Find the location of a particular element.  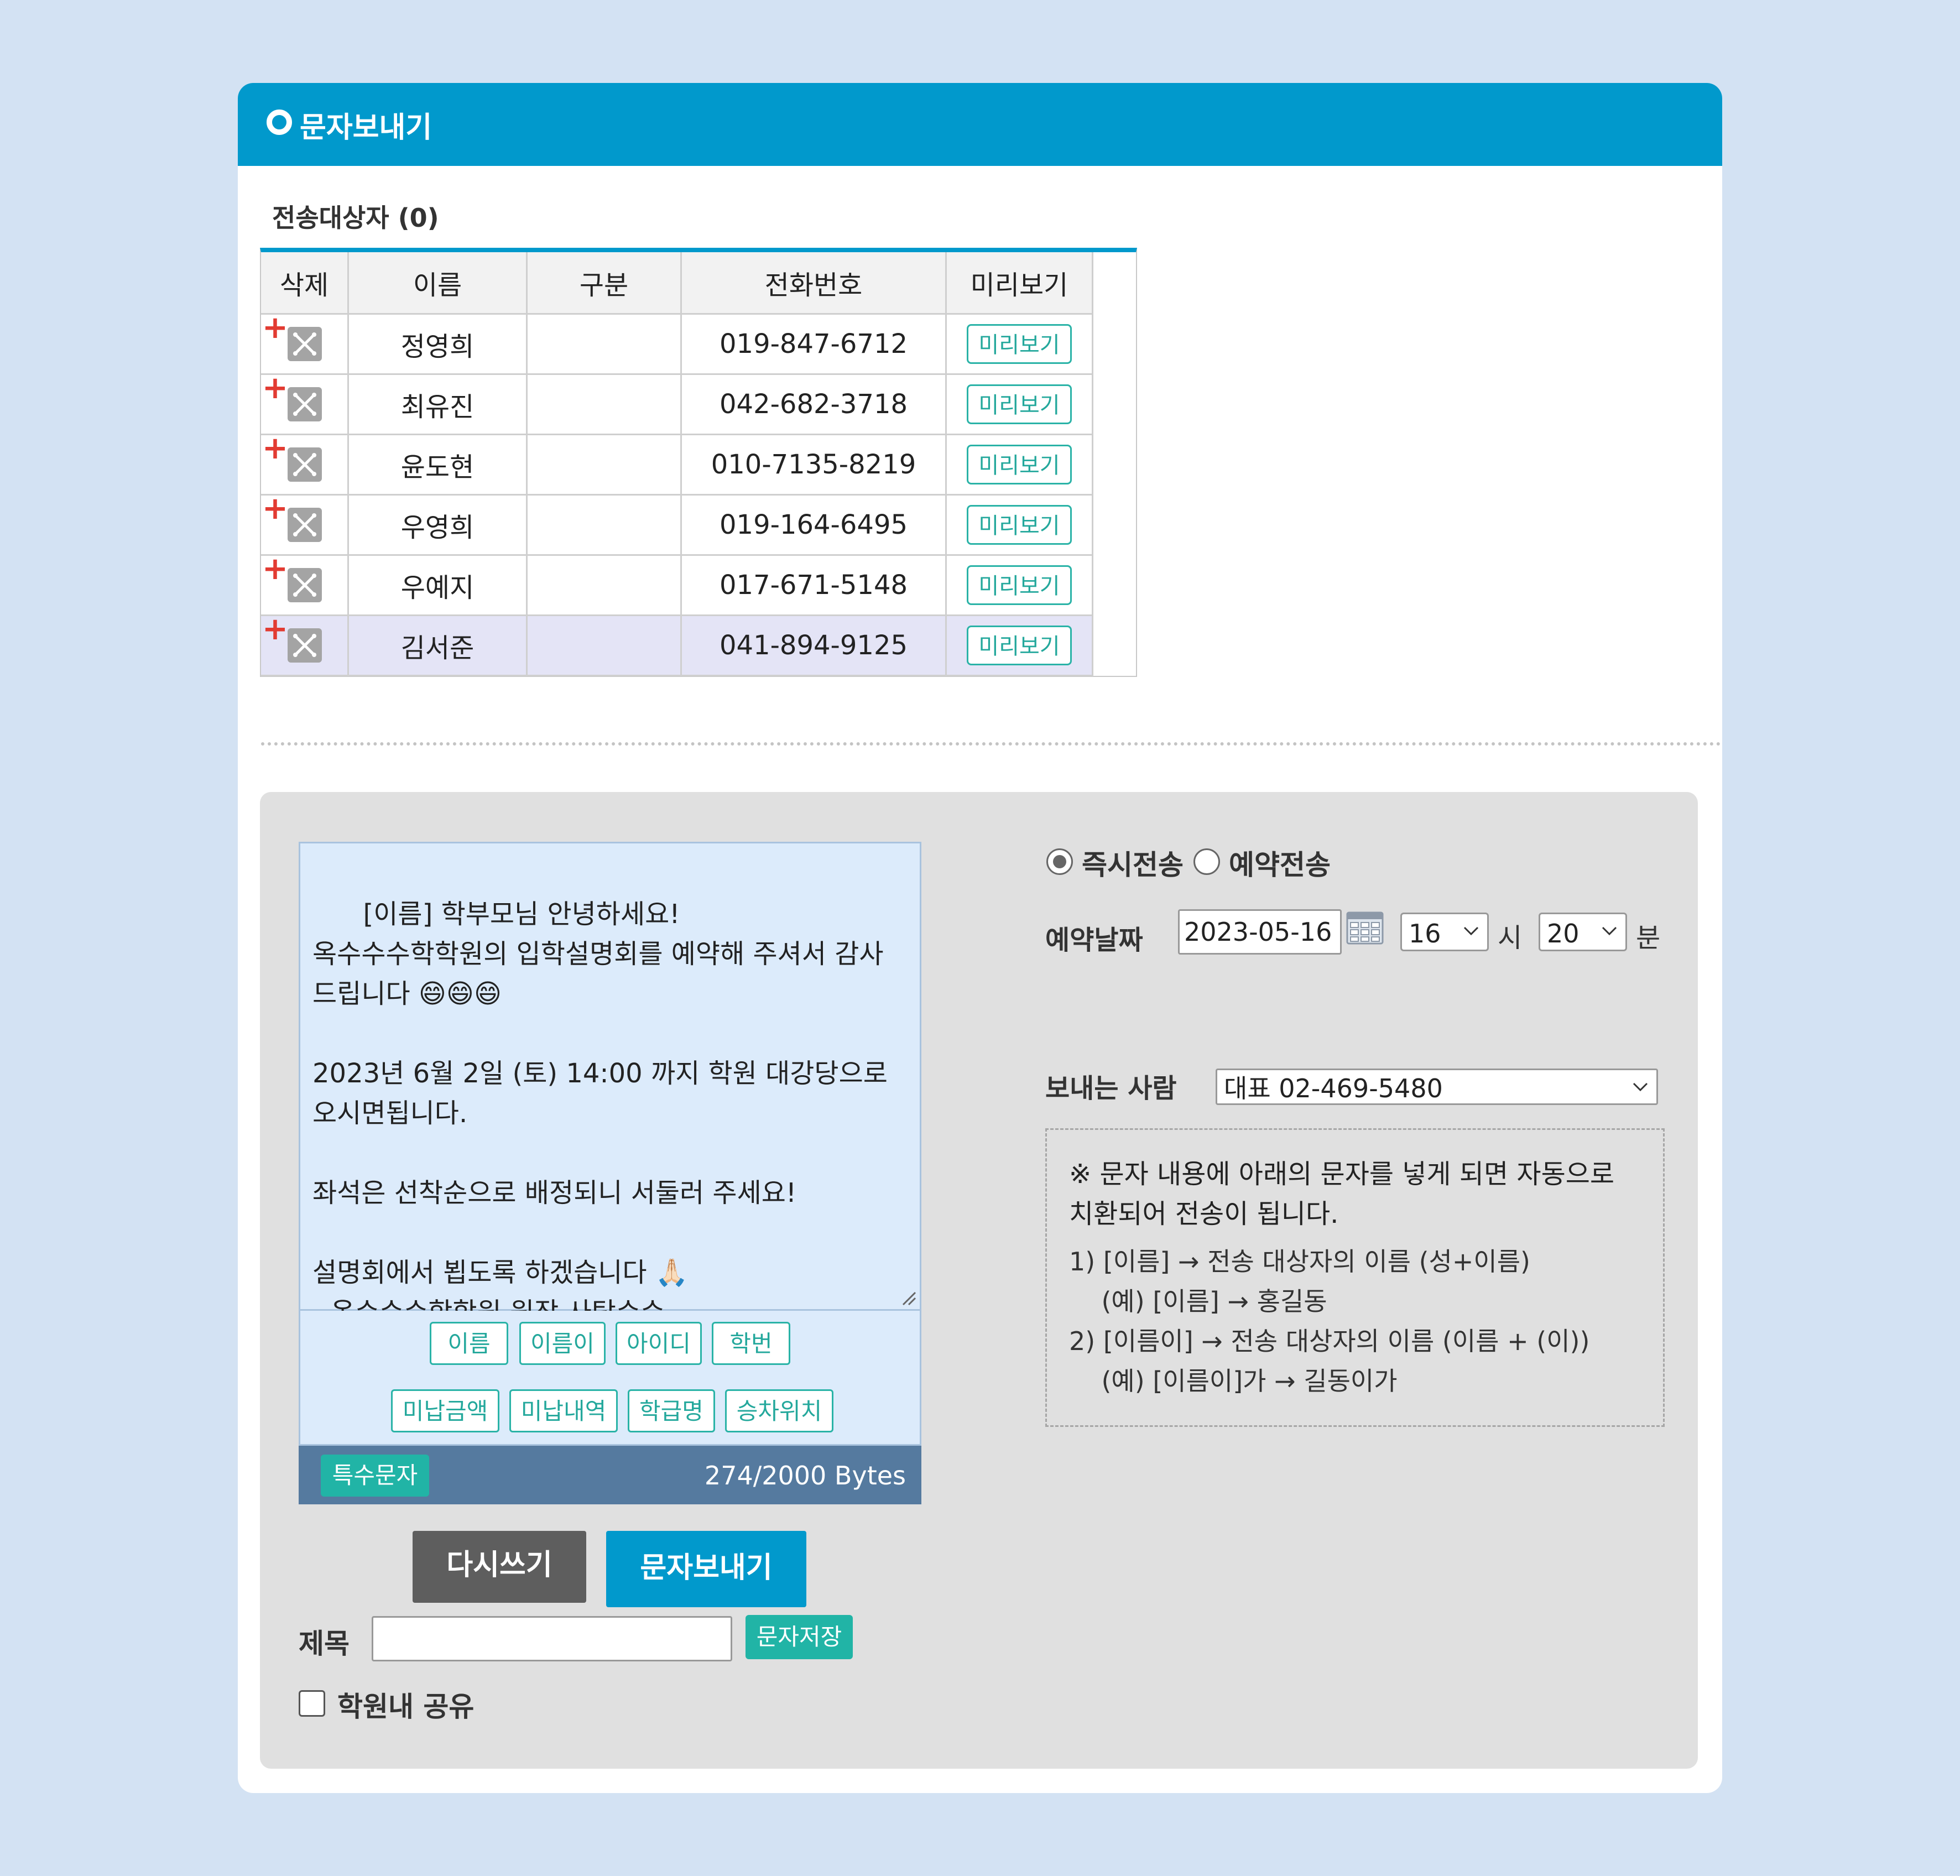

phone-cell: 017-671-5148 is located at coordinates (814, 585).